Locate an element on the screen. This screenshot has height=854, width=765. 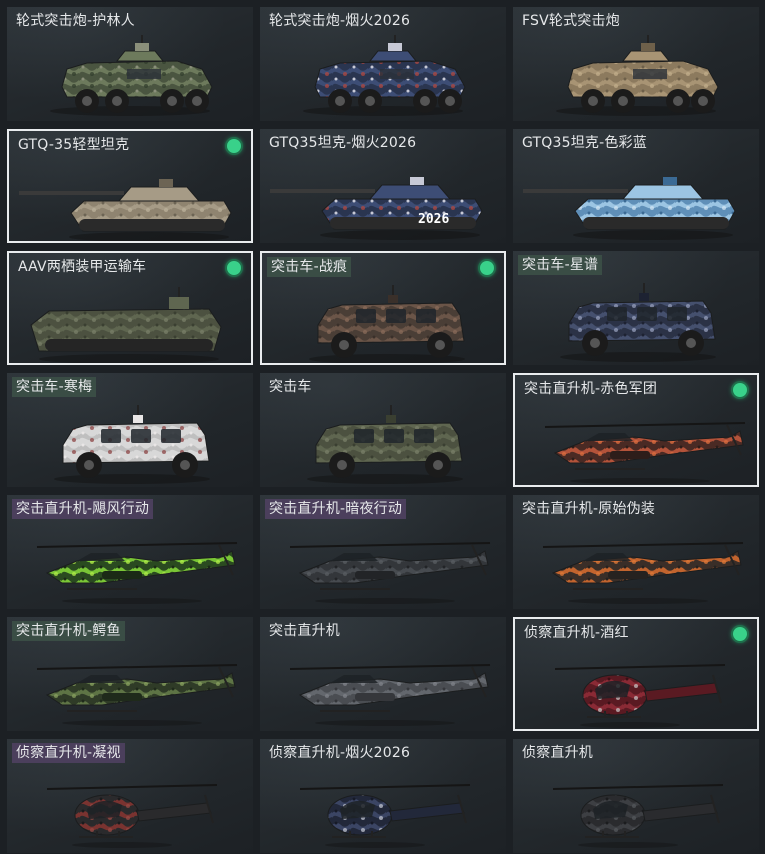
vehicle-skin-card: 突击直升机-暗夜行动 is located at coordinates (383, 552).